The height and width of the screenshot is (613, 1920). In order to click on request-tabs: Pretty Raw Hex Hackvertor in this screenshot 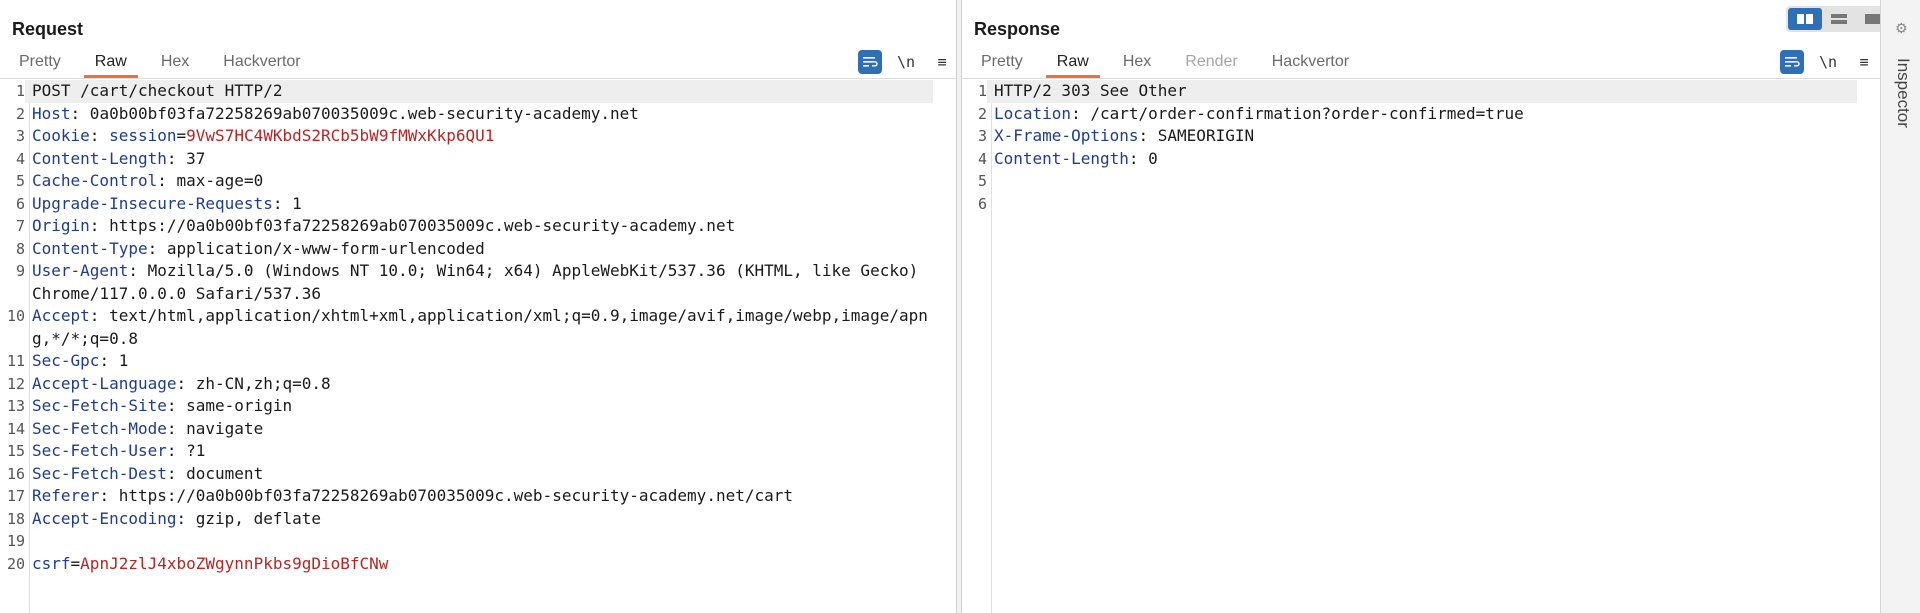, I will do `click(166, 64)`.